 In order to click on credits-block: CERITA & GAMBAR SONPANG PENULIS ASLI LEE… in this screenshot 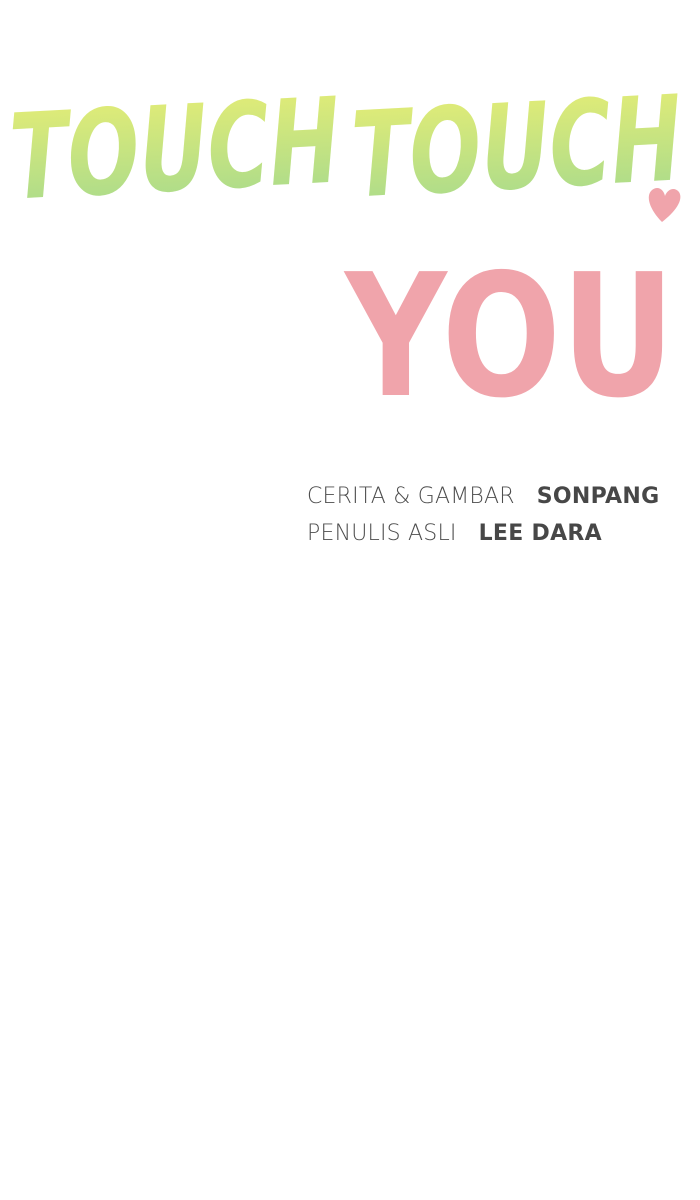, I will do `click(499, 521)`.